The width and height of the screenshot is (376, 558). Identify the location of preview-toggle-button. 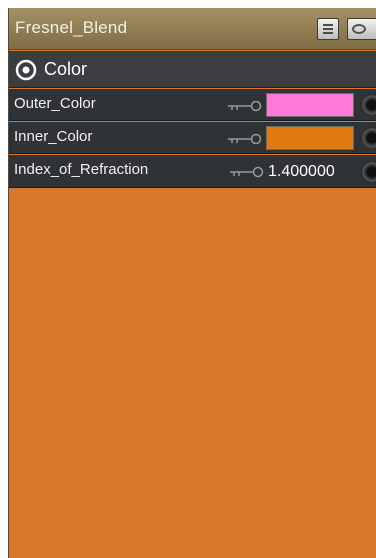
(361, 29).